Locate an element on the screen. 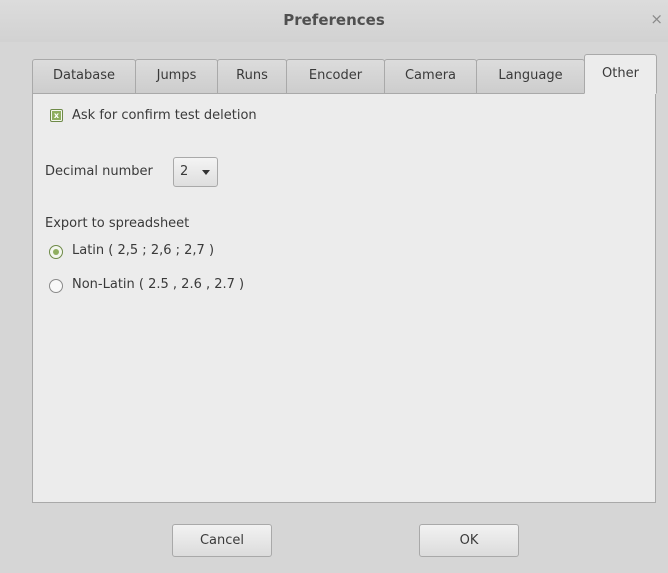  close-icon: × is located at coordinates (656, 19).